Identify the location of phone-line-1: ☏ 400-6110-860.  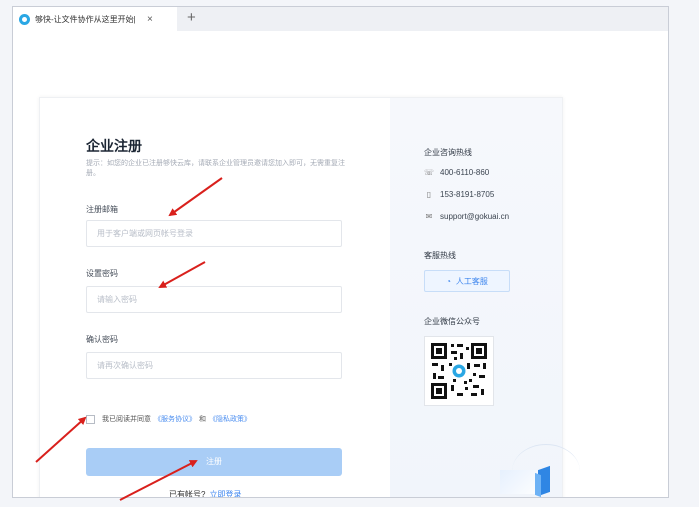
(456, 172).